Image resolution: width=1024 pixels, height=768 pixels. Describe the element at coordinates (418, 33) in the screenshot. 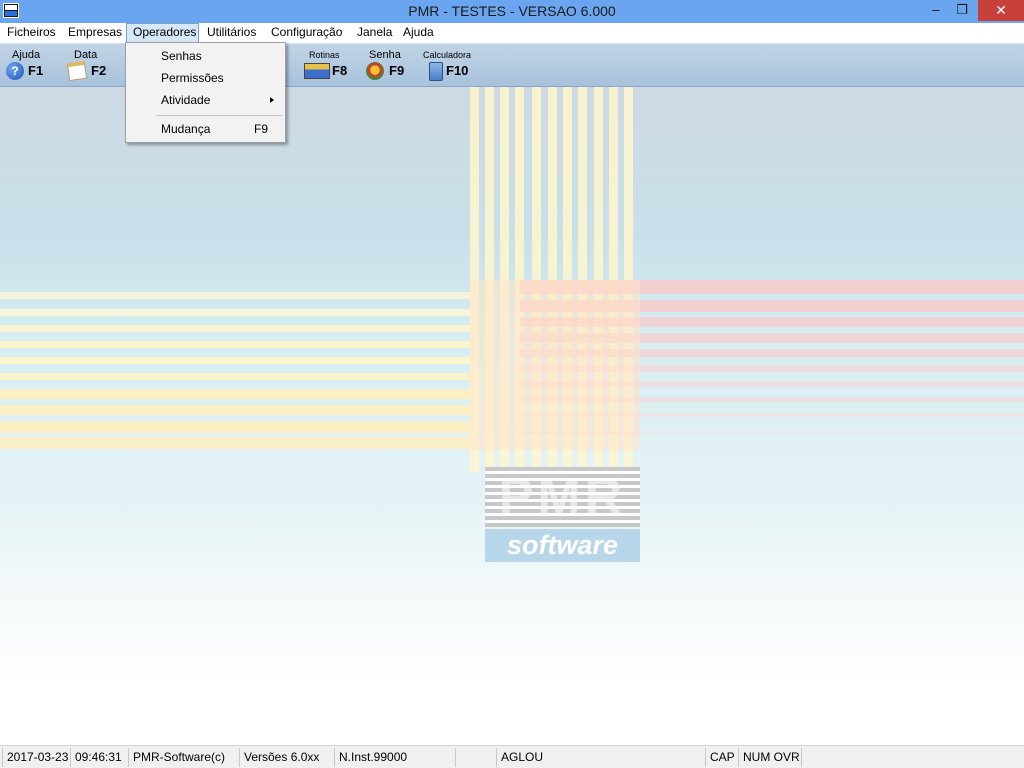

I see `menu-ajuda: Ajuda` at that location.